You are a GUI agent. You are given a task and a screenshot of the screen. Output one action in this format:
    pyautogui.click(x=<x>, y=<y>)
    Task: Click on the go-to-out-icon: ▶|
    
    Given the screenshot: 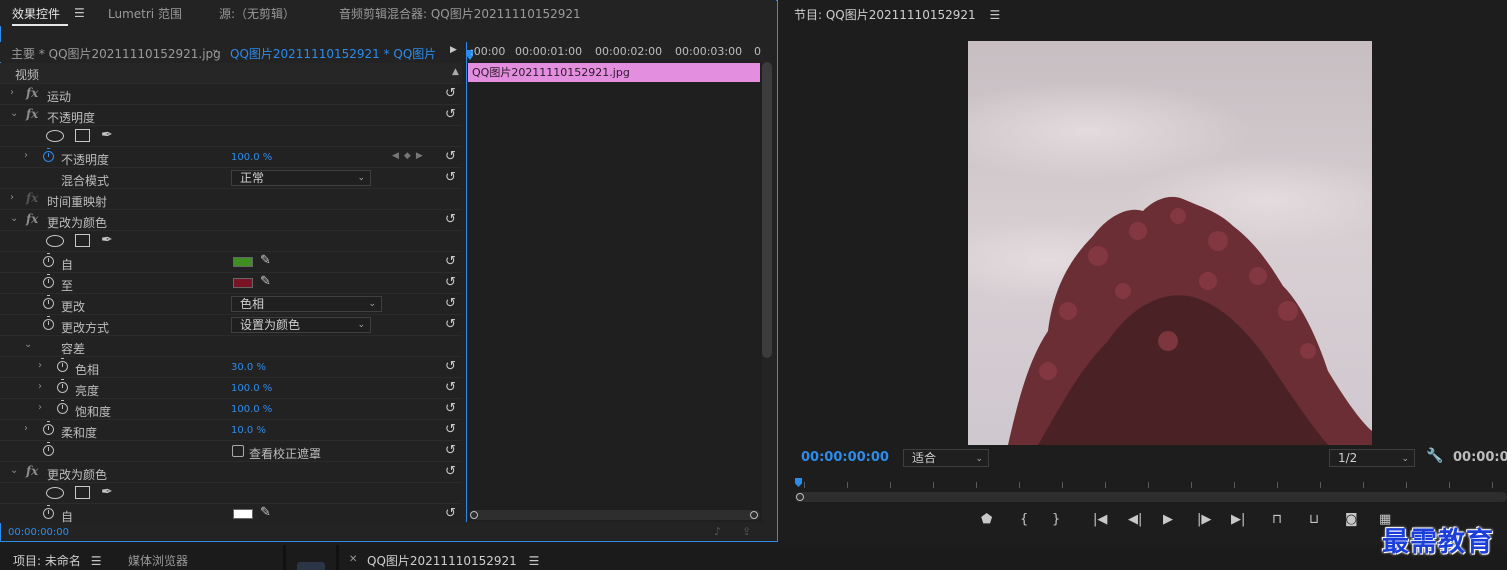 What is the action you would take?
    pyautogui.click(x=1238, y=519)
    